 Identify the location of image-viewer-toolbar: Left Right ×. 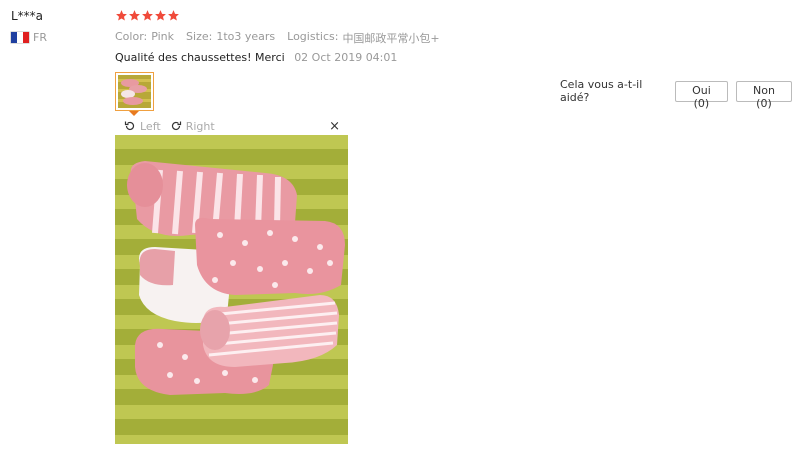
(231, 126).